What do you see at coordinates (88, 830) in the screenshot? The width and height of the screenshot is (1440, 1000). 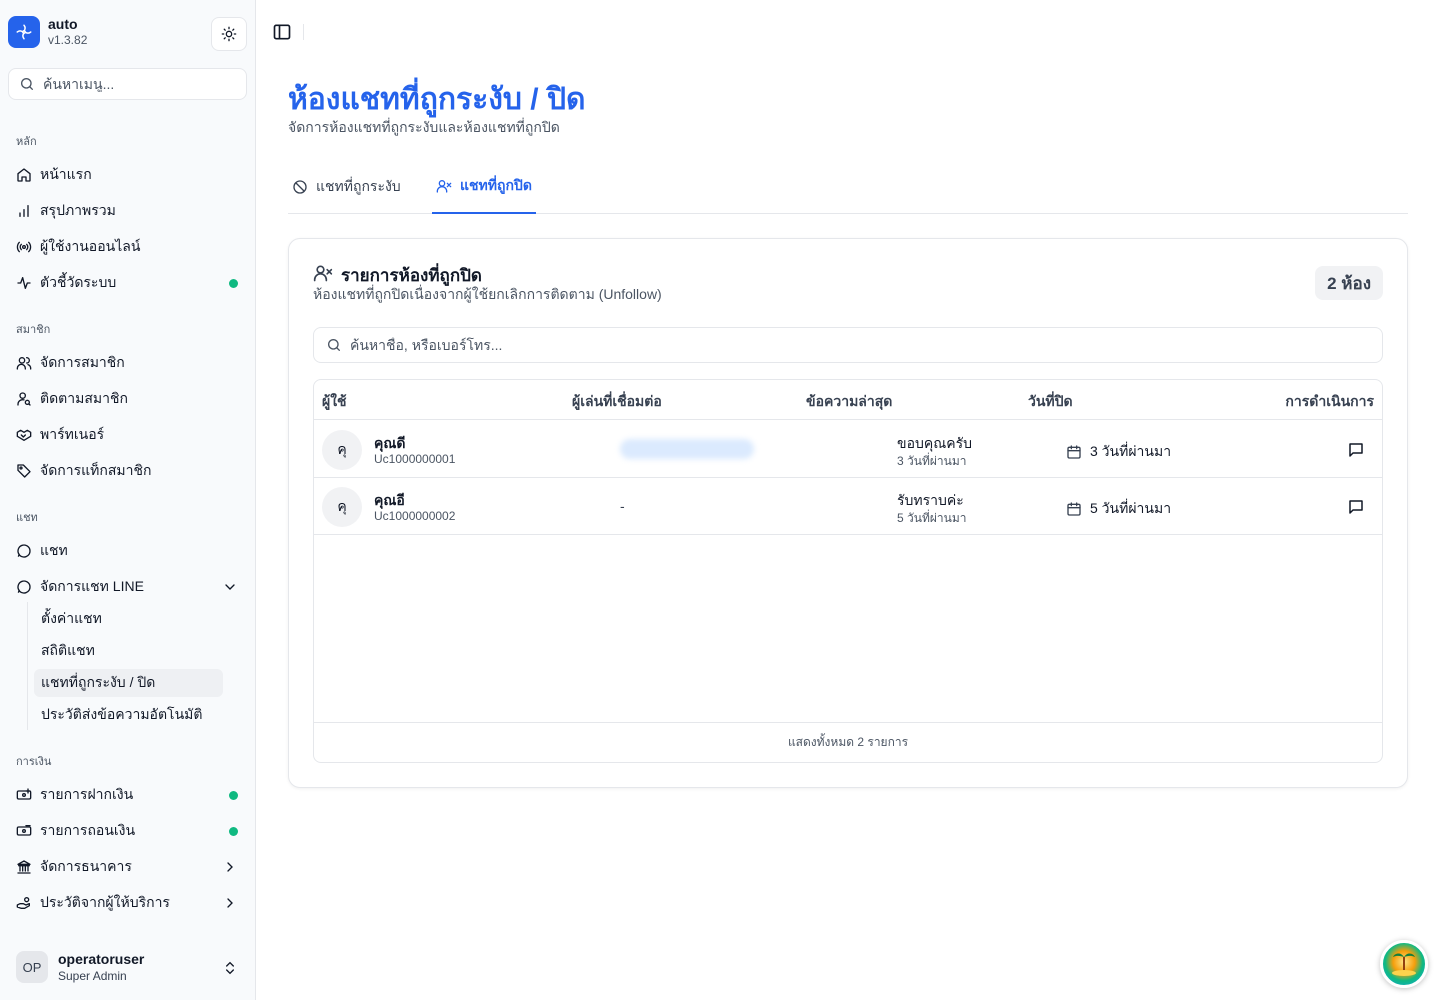 I see `sidebar-item-label: รายการถอนเงิน` at bounding box center [88, 830].